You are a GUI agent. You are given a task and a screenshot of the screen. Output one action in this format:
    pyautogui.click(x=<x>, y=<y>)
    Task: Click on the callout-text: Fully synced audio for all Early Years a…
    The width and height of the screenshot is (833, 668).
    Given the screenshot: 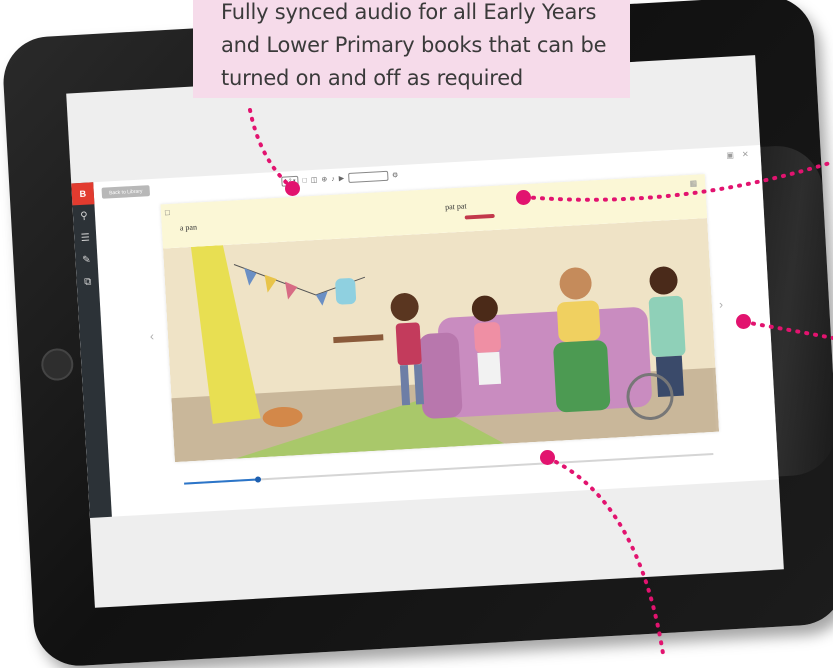 What is the action you would take?
    pyautogui.click(x=421, y=47)
    